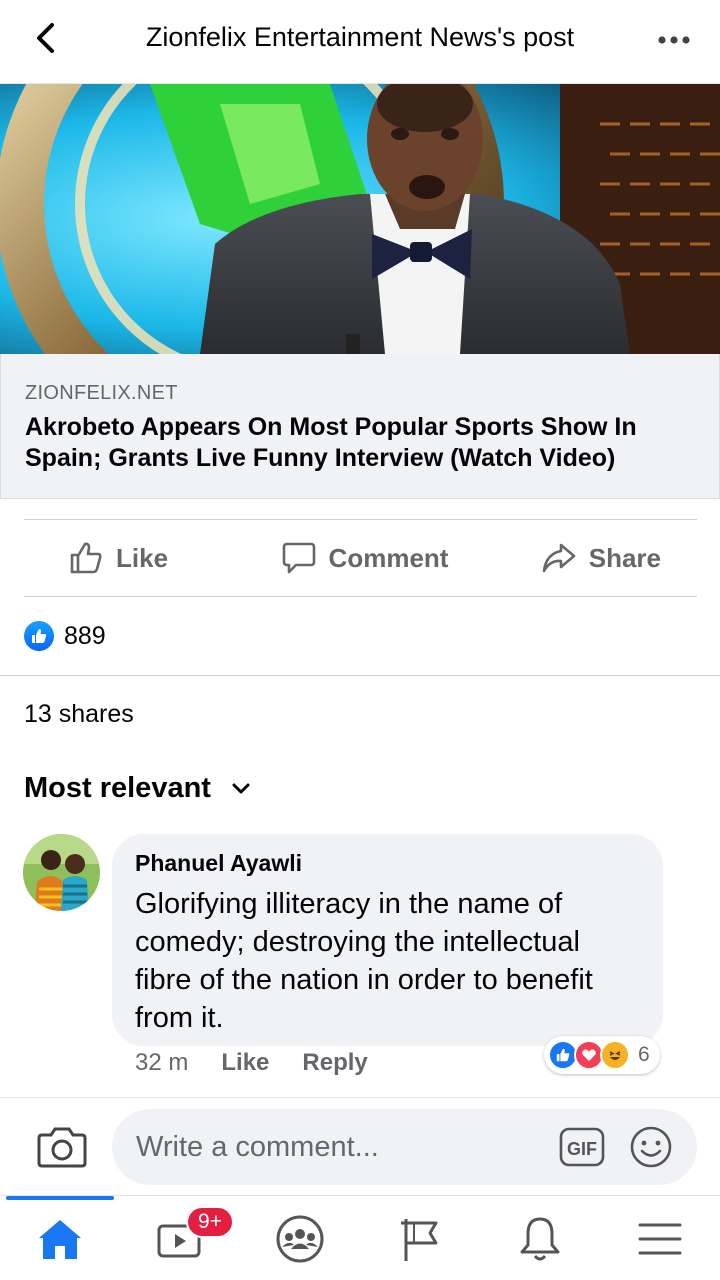 The height and width of the screenshot is (1280, 720). What do you see at coordinates (360, 675) in the screenshot?
I see `divider` at bounding box center [360, 675].